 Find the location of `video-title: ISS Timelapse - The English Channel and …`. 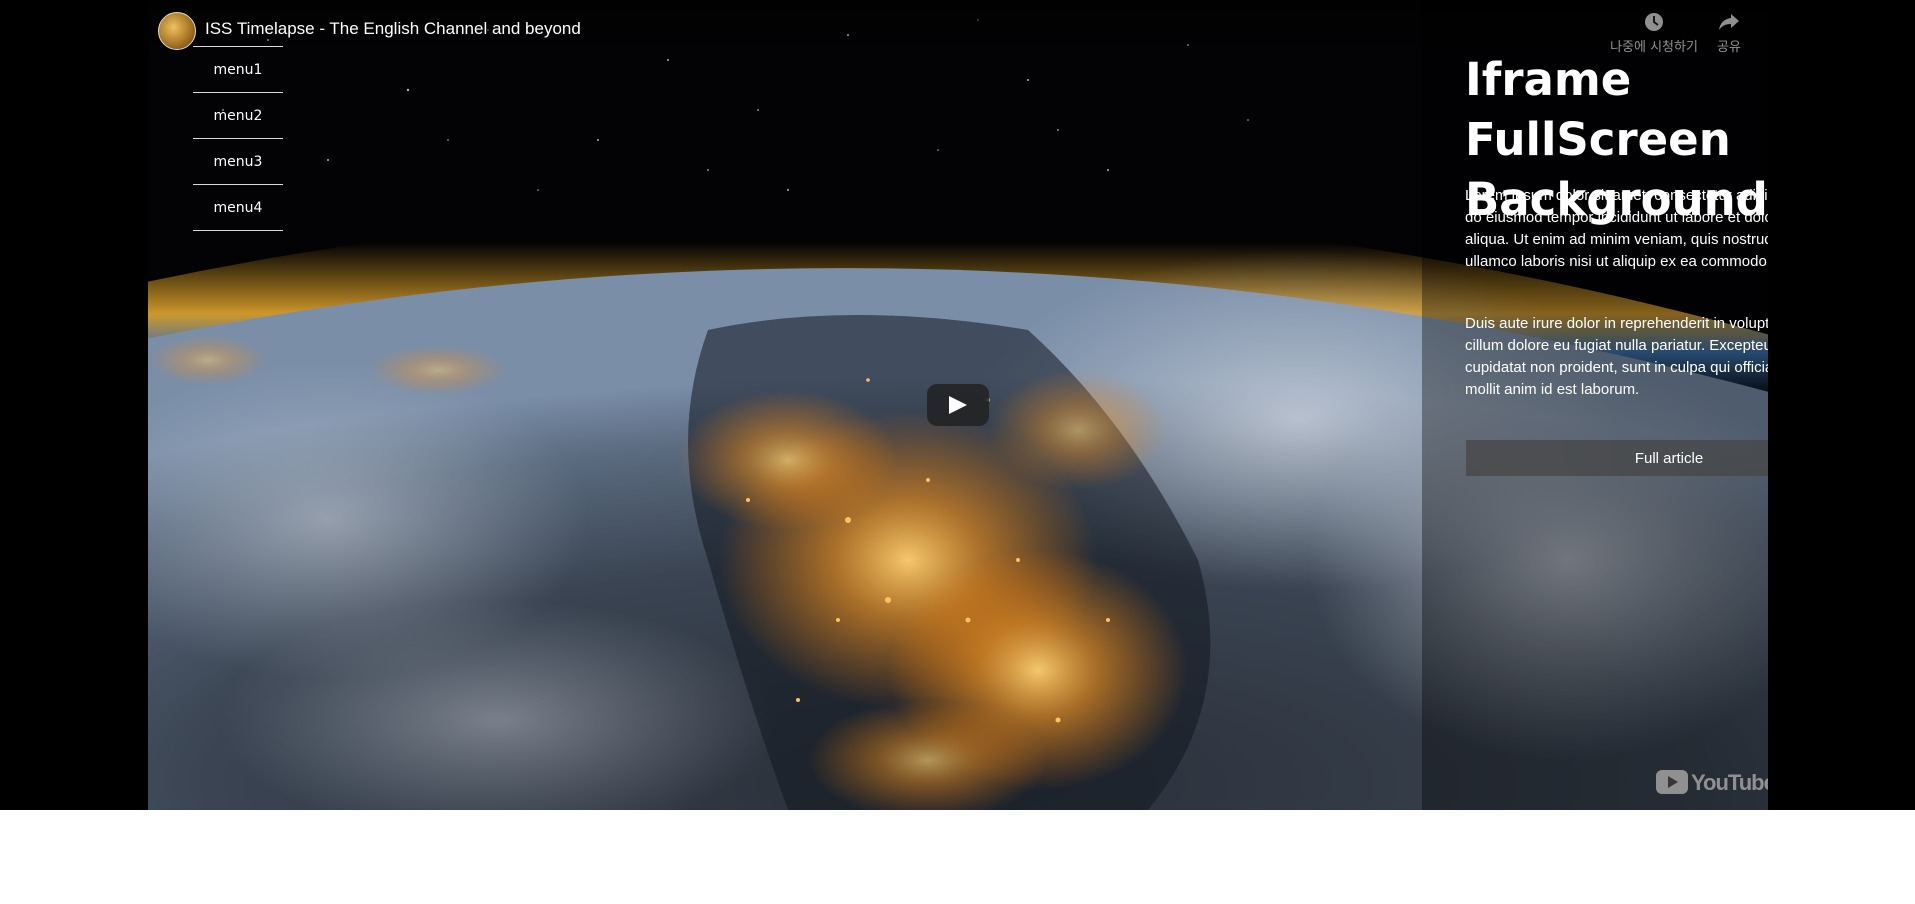

video-title: ISS Timelapse - The English Channel and … is located at coordinates (393, 29).